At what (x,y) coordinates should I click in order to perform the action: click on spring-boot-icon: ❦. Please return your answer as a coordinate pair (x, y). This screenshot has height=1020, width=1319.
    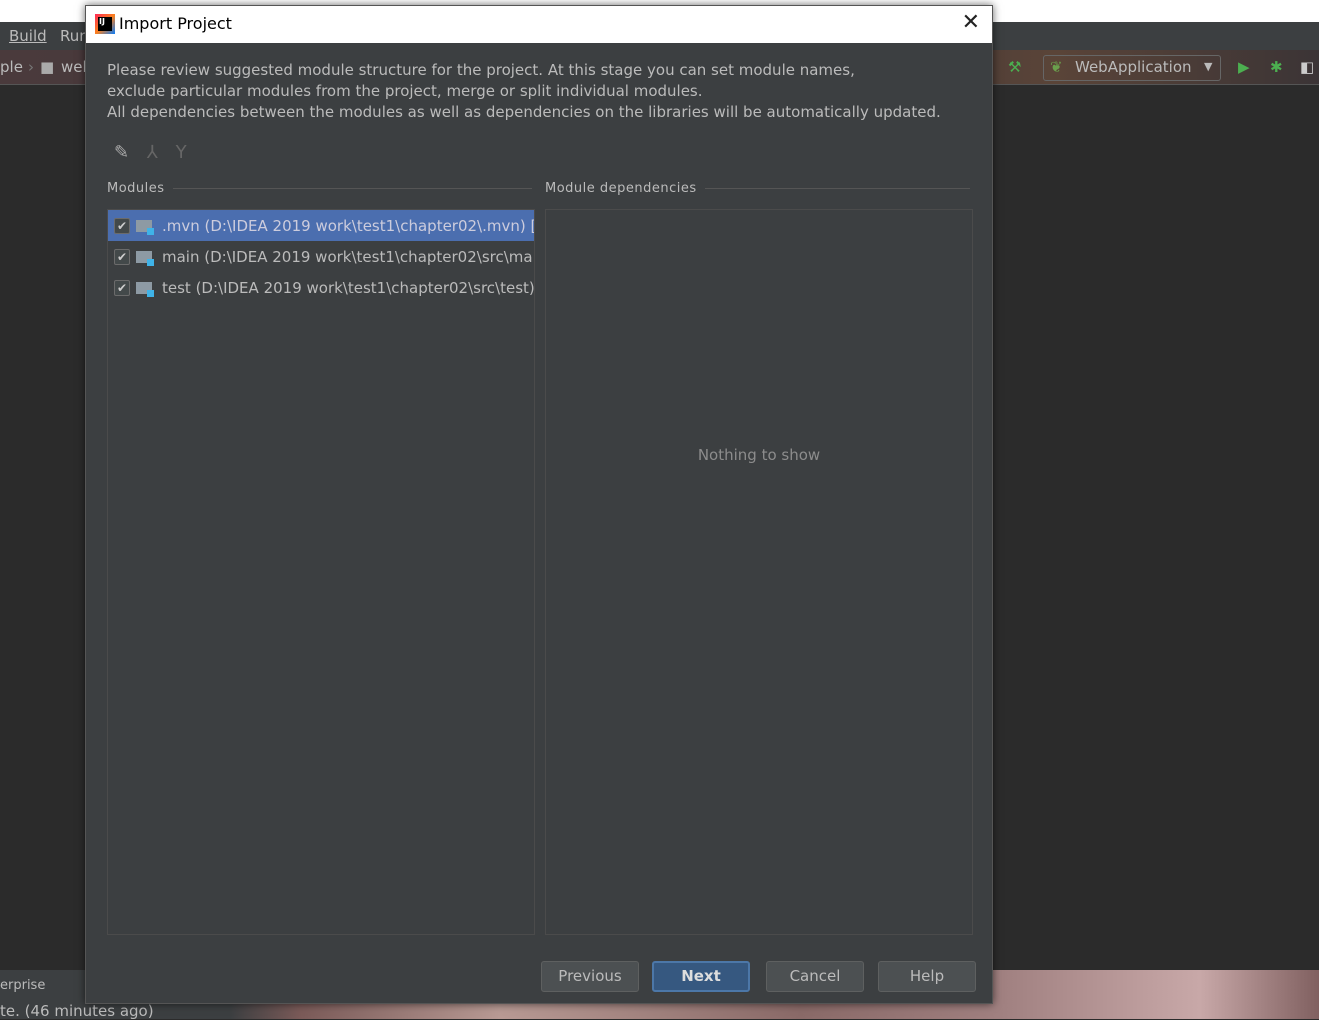
    Looking at the image, I should click on (1056, 67).